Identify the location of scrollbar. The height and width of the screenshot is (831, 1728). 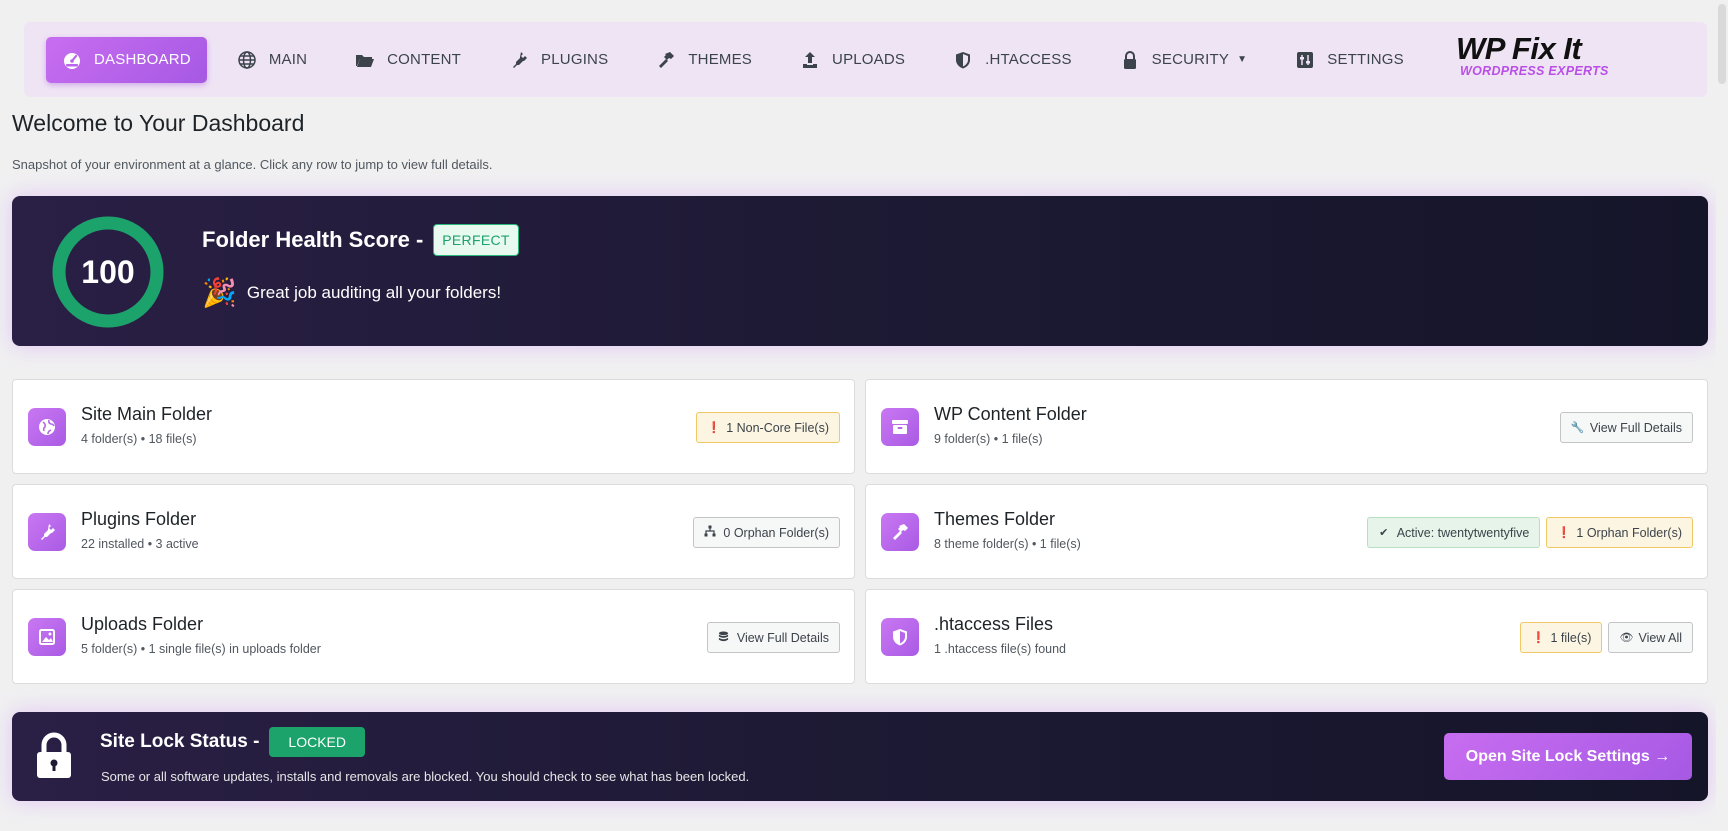
(1722, 415).